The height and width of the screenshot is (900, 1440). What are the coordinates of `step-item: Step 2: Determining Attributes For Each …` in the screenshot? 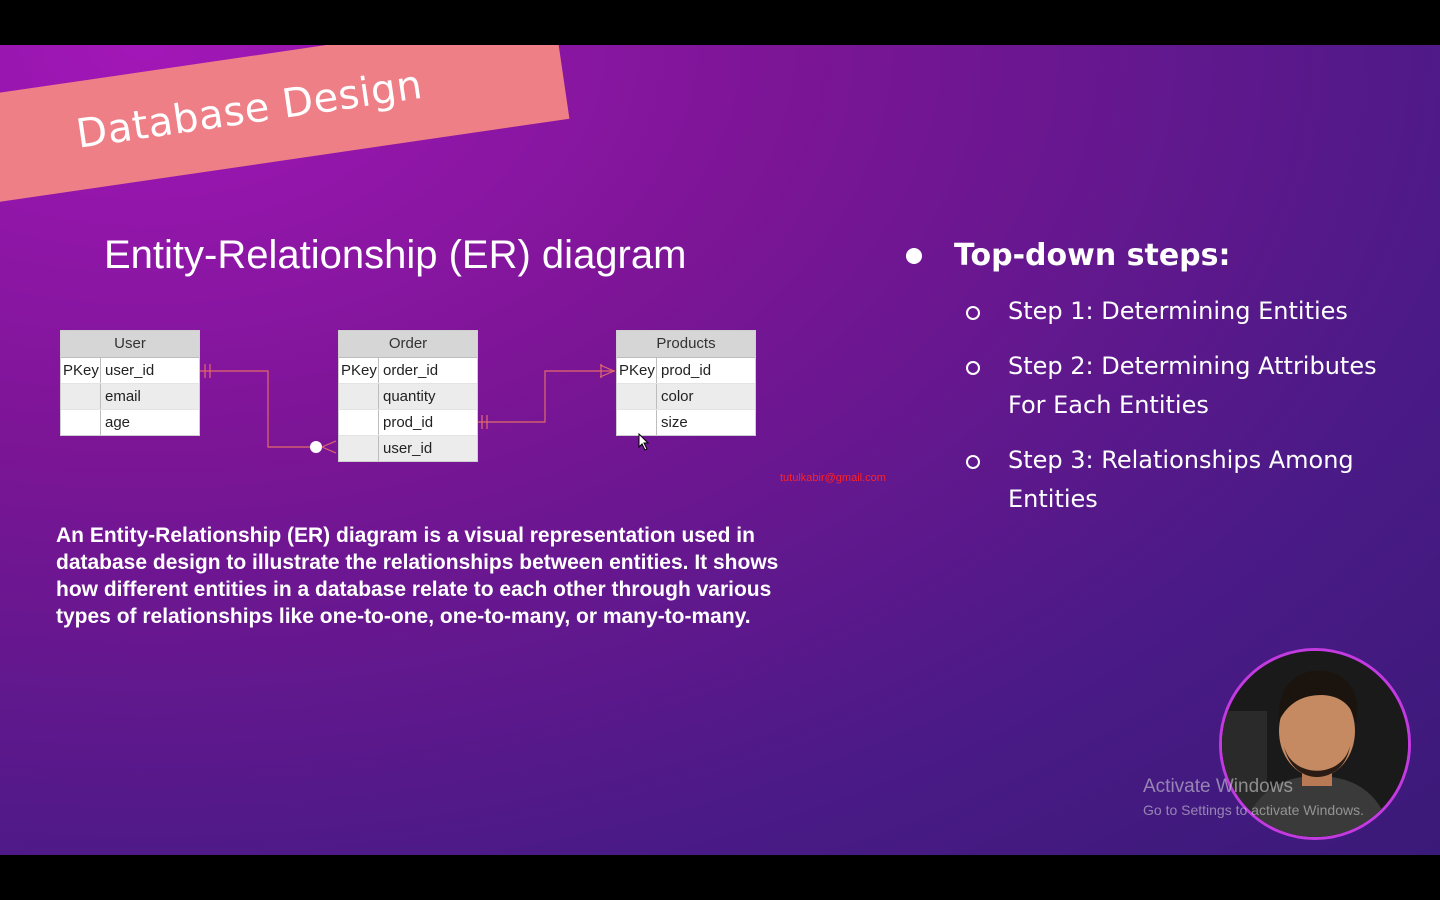 It's located at (1192, 386).